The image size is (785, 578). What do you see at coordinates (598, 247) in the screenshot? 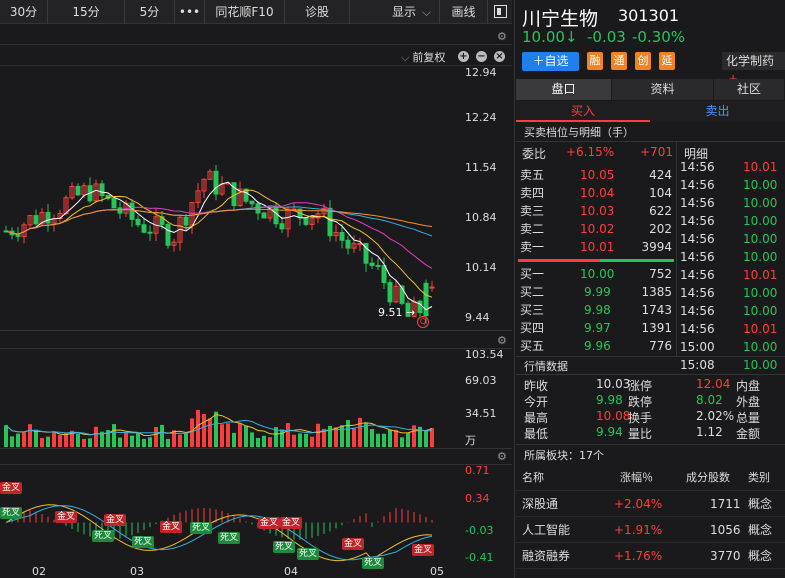
I see `ask-row: 卖一 10.01 3994` at bounding box center [598, 247].